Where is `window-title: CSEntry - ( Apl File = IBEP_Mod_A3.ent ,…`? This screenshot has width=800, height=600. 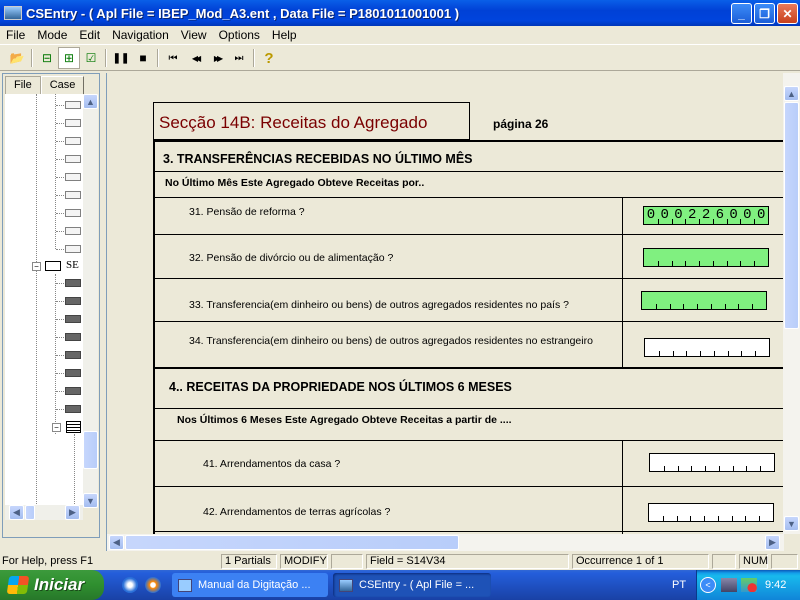 window-title: CSEntry - ( Apl File = IBEP_Mod_A3.ent ,… is located at coordinates (243, 13).